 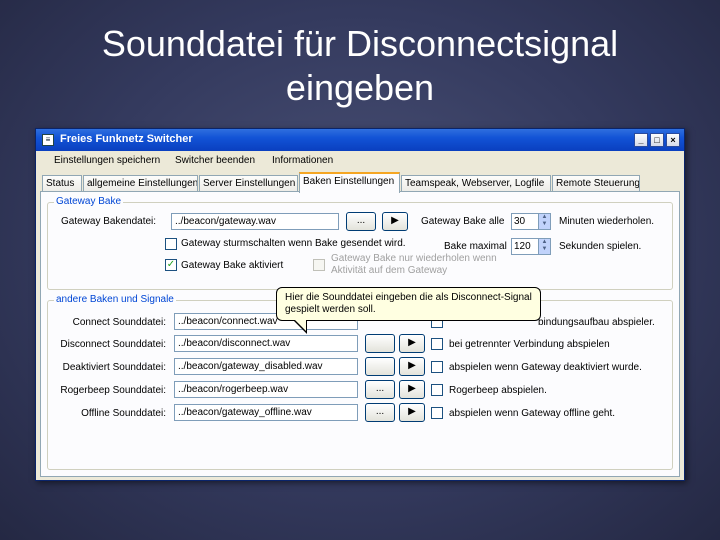 What do you see at coordinates (330, 309) in the screenshot?
I see `tooltip-line2: gespielt werden soll.` at bounding box center [330, 309].